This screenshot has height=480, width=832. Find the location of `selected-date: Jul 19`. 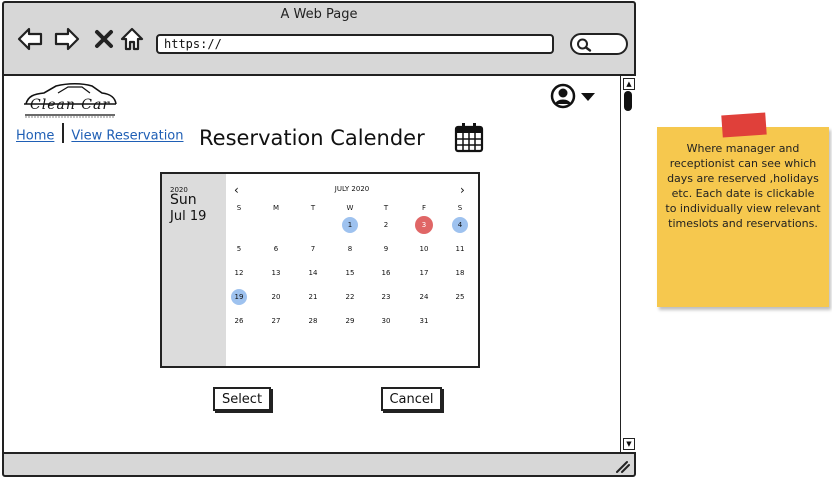

selected-date: Jul 19 is located at coordinates (188, 216).